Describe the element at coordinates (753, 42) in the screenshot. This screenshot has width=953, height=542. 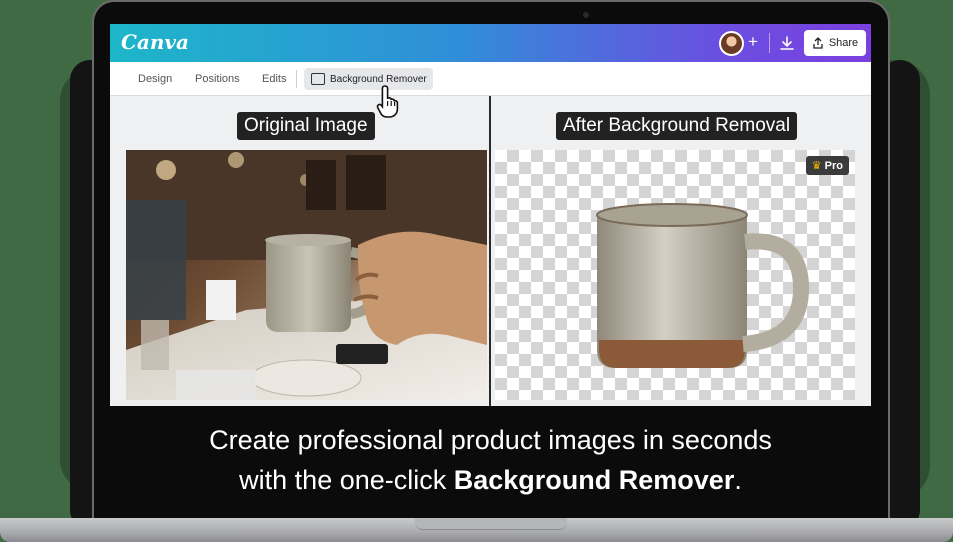
I see `add-collaborator-icon: +` at that location.